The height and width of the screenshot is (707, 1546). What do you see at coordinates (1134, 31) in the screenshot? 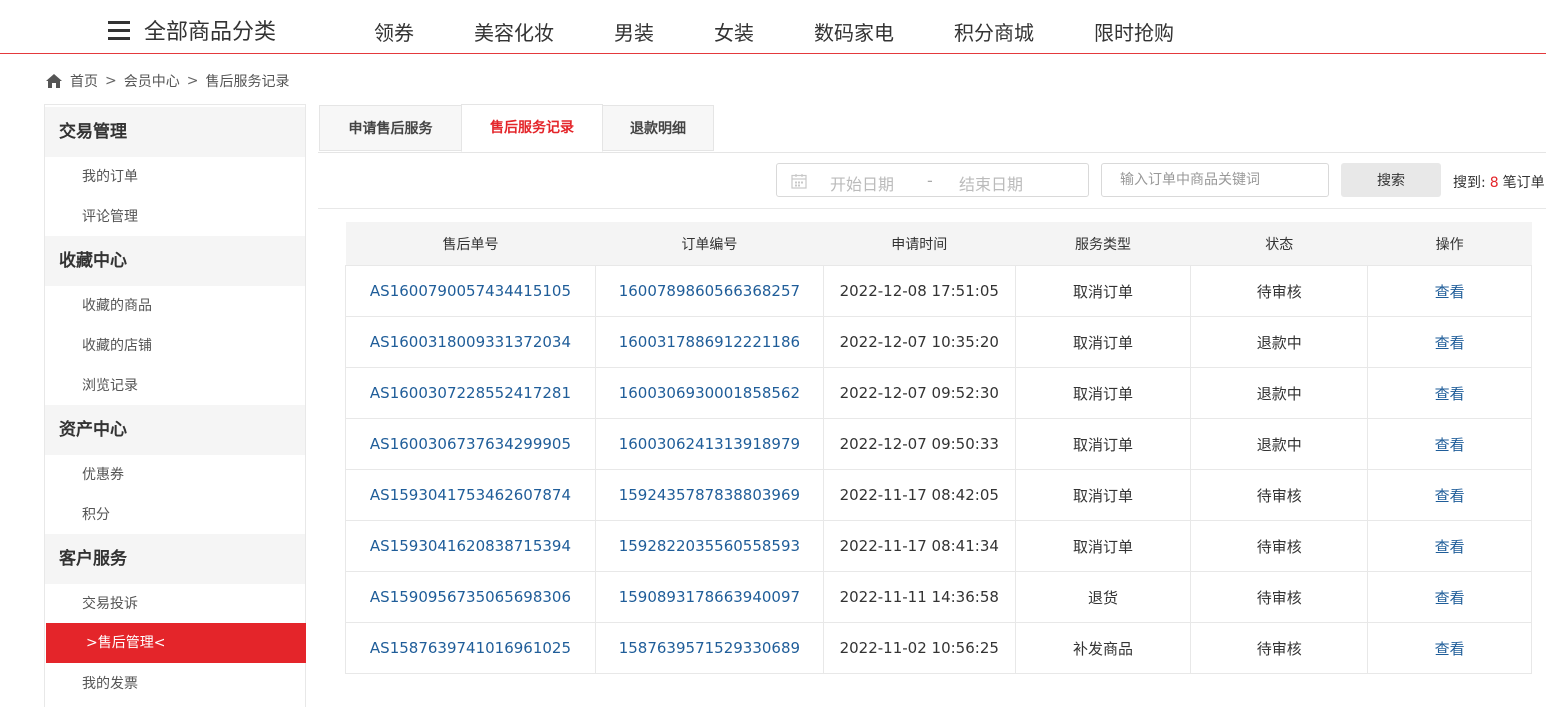
I see `nav-item-flash-sale: 限时抢购` at bounding box center [1134, 31].